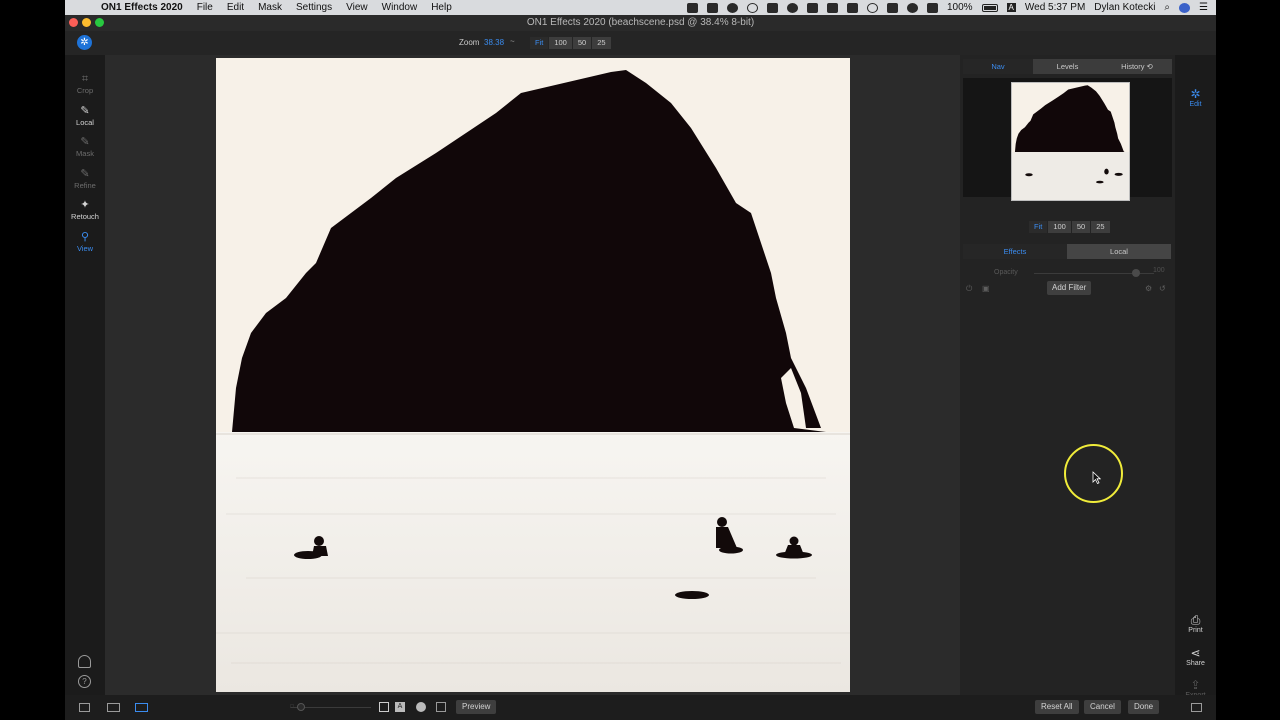 This screenshot has height=720, width=1280. Describe the element at coordinates (270, 7) in the screenshot. I see `menu-mask: Mask` at that location.